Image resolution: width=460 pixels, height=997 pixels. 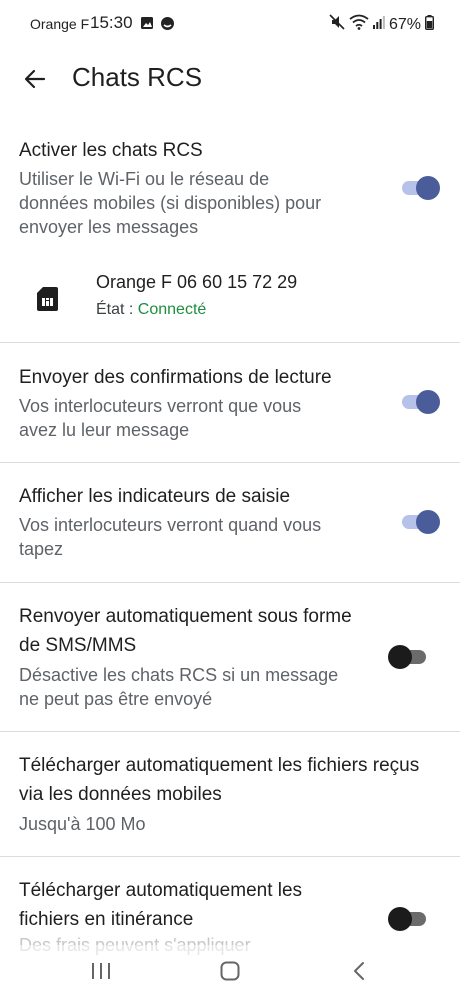 What do you see at coordinates (41, 549) in the screenshot?
I see `setting-subtitle-line: tapez` at bounding box center [41, 549].